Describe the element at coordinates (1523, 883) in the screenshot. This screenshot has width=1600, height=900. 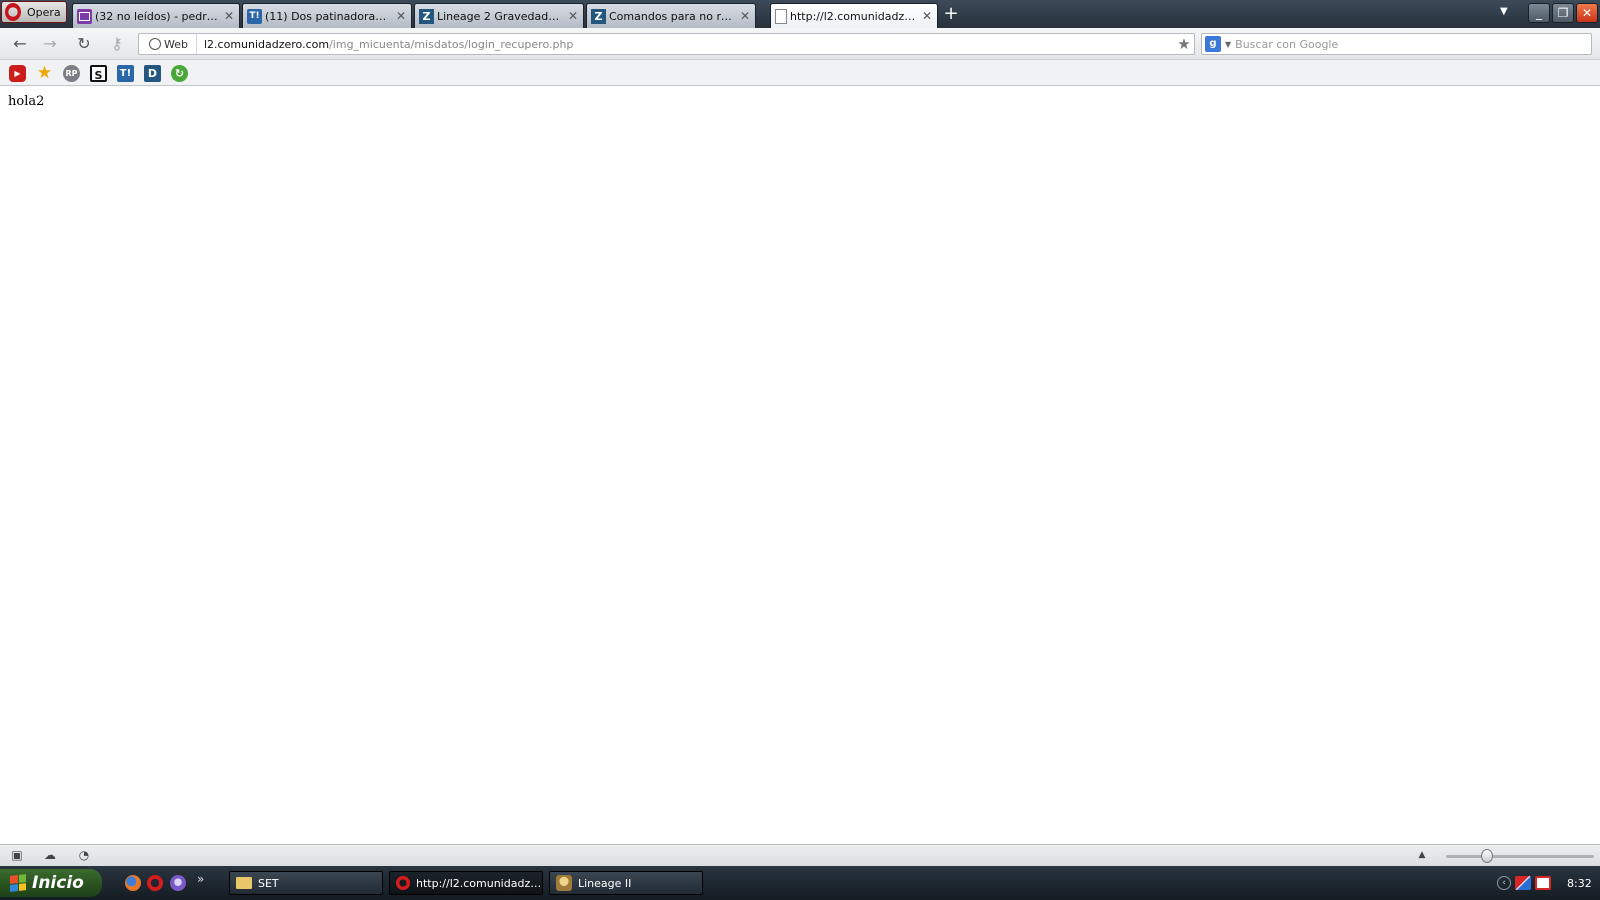
I see `tray-app-icon` at that location.